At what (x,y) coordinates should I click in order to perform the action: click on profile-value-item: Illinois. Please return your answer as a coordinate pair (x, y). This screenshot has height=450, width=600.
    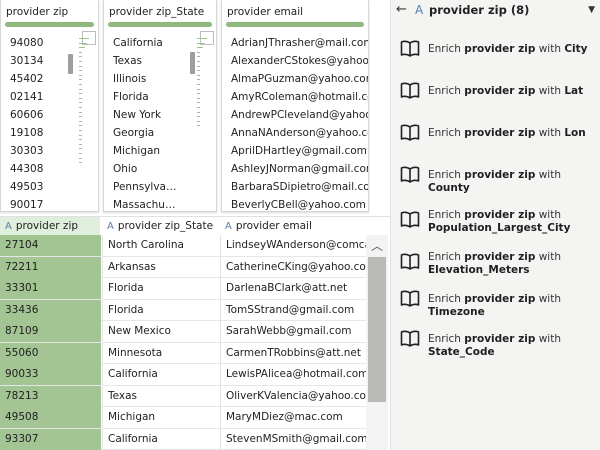
    Looking at the image, I should click on (160, 79).